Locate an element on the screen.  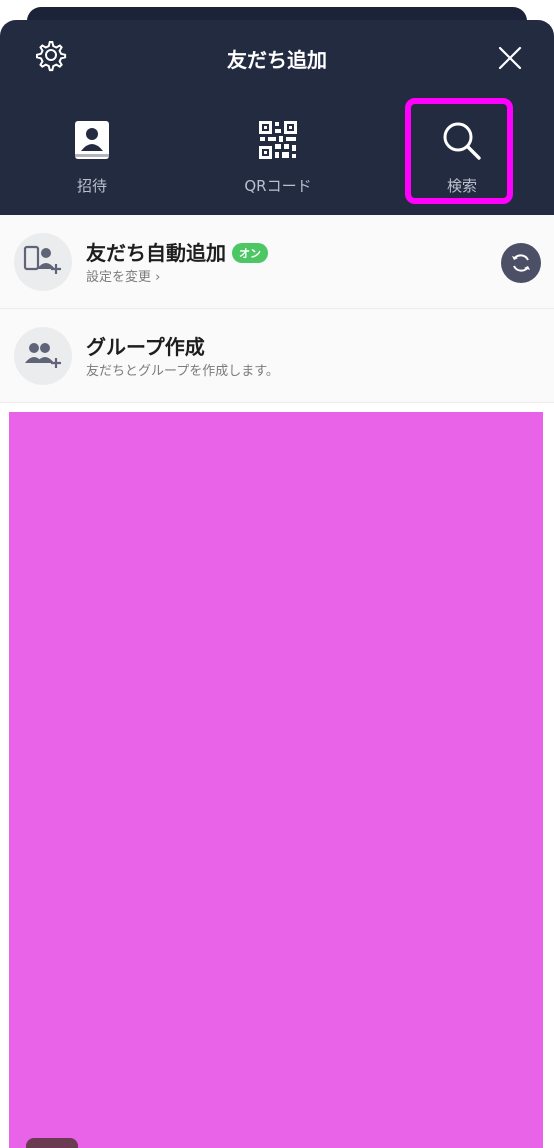
auto-add-title-text: 友だち自動追加 is located at coordinates (156, 253).